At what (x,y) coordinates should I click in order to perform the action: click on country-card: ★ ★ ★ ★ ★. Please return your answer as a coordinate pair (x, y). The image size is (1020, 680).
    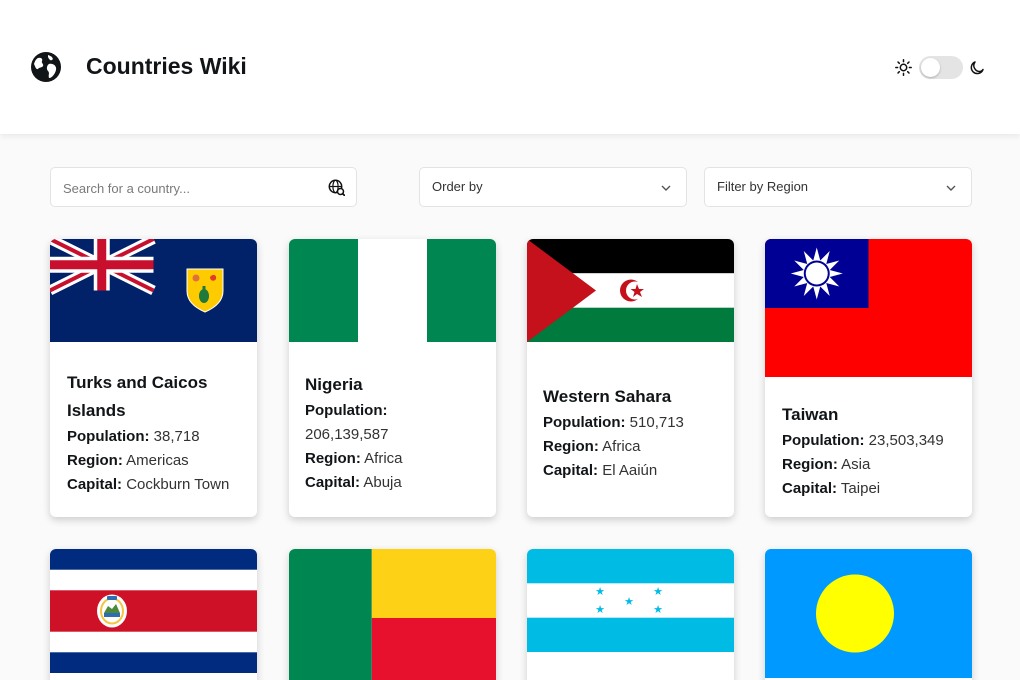
    Looking at the image, I should click on (630, 614).